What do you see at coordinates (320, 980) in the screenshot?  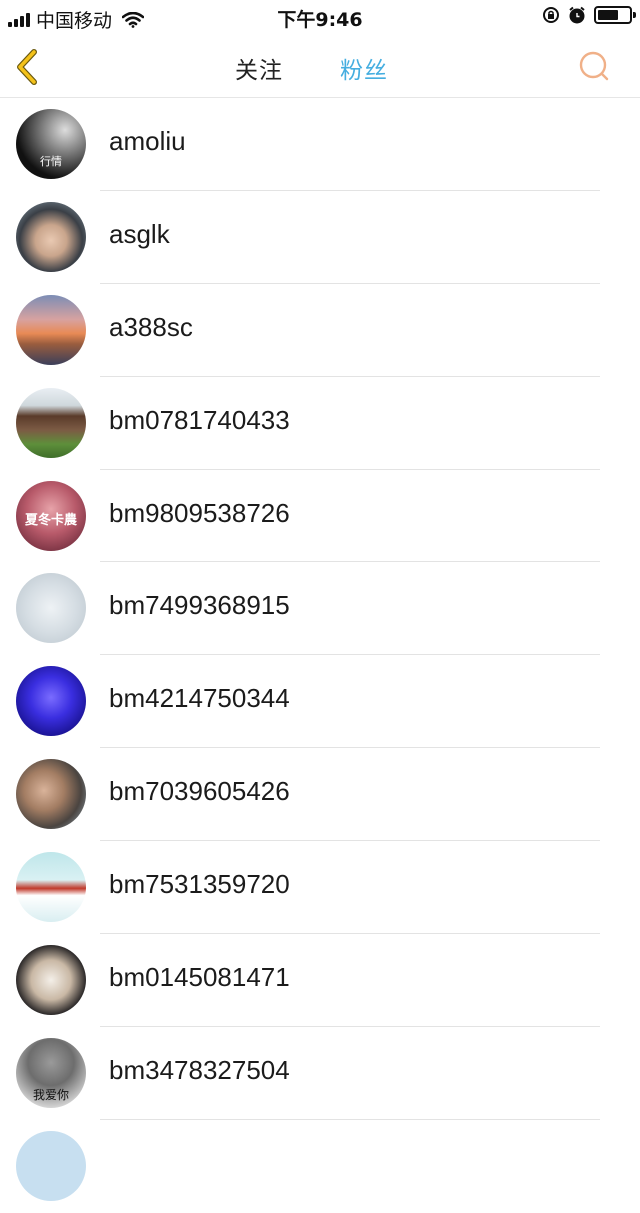 I see `list-item: bm0145081471` at bounding box center [320, 980].